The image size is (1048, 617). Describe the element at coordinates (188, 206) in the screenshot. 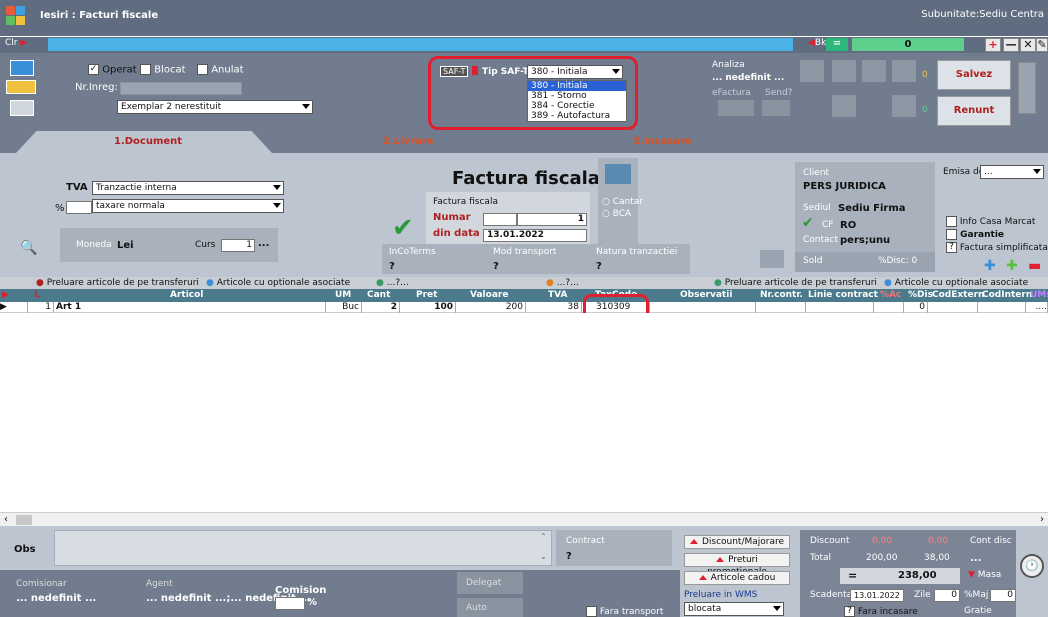

I see `taxare-select: taxare normala` at that location.